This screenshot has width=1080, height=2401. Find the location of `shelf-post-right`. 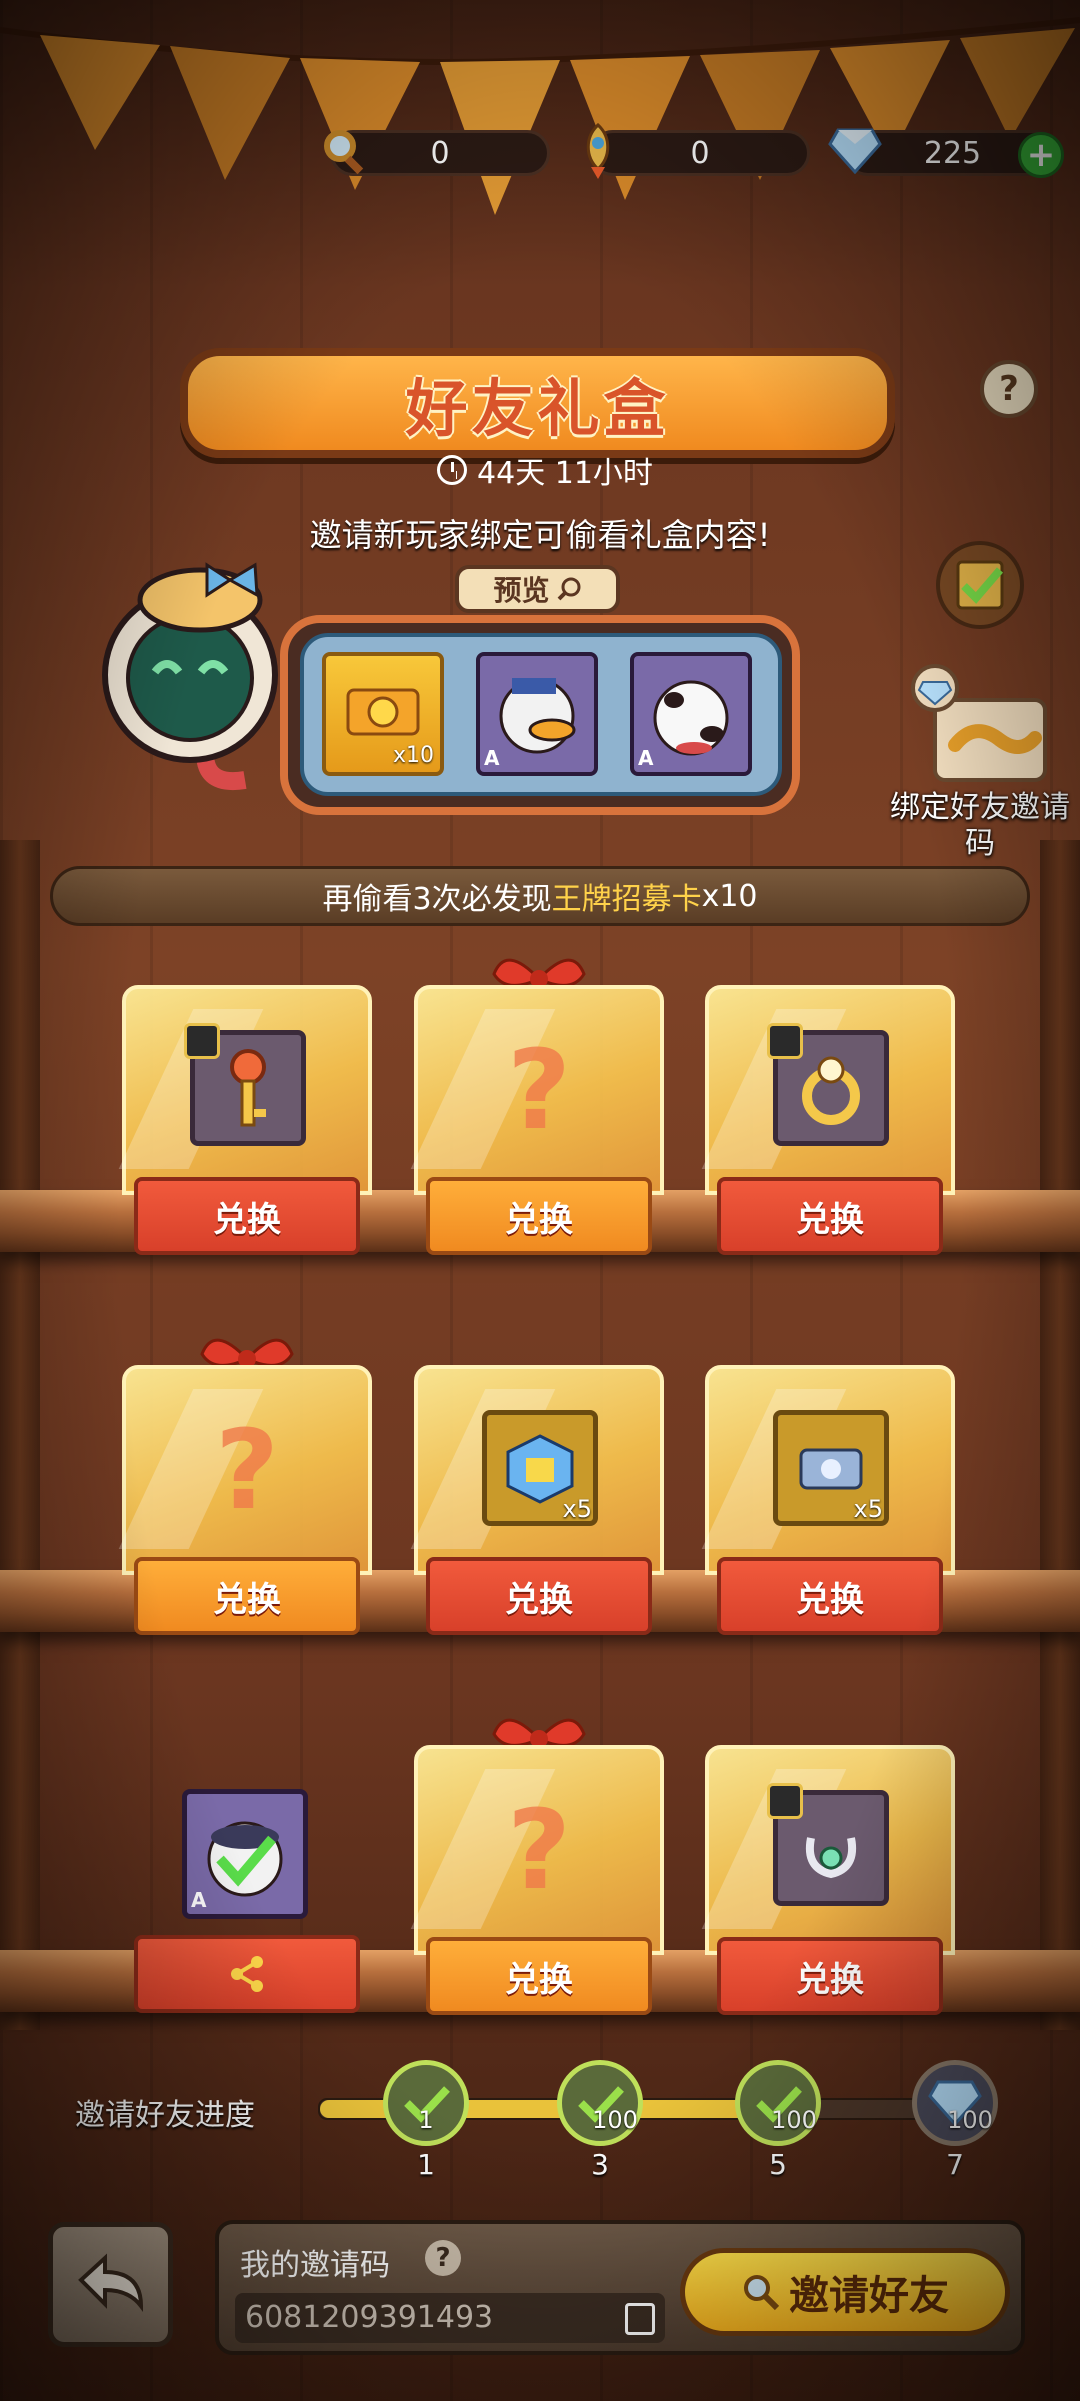

shelf-post-right is located at coordinates (1060, 1435).